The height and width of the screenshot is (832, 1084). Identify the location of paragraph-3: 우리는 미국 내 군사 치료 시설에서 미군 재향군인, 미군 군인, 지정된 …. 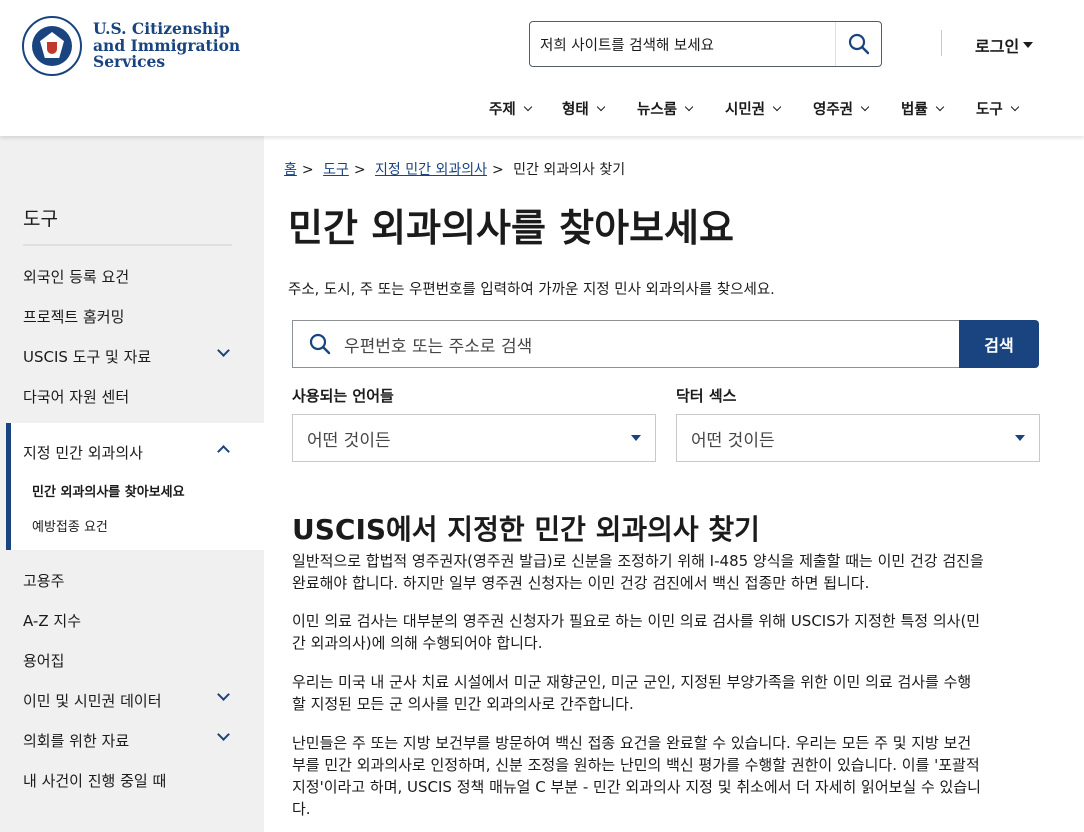
(632, 693).